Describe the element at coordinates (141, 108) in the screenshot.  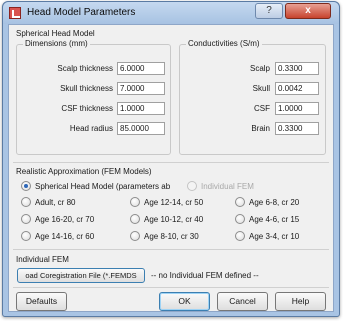
I see `dimension-input: 1.0000` at that location.